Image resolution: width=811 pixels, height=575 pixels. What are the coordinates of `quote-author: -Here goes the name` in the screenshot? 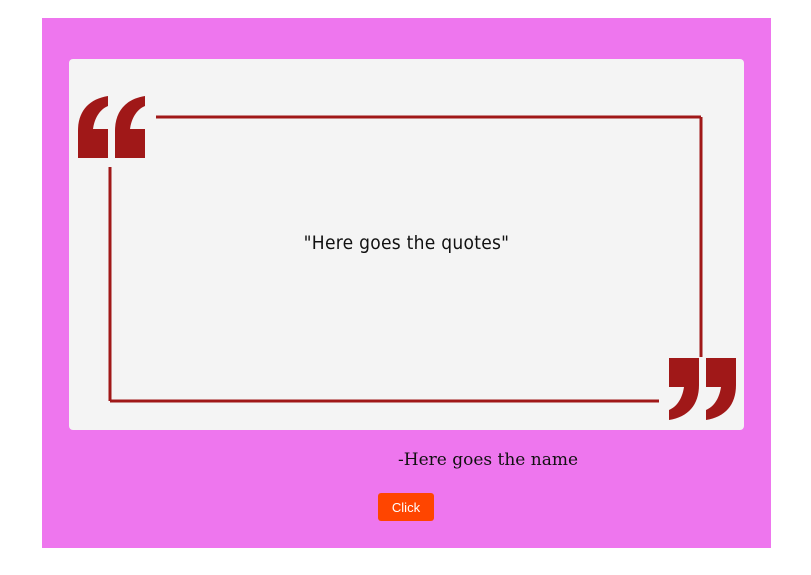 It's located at (488, 460).